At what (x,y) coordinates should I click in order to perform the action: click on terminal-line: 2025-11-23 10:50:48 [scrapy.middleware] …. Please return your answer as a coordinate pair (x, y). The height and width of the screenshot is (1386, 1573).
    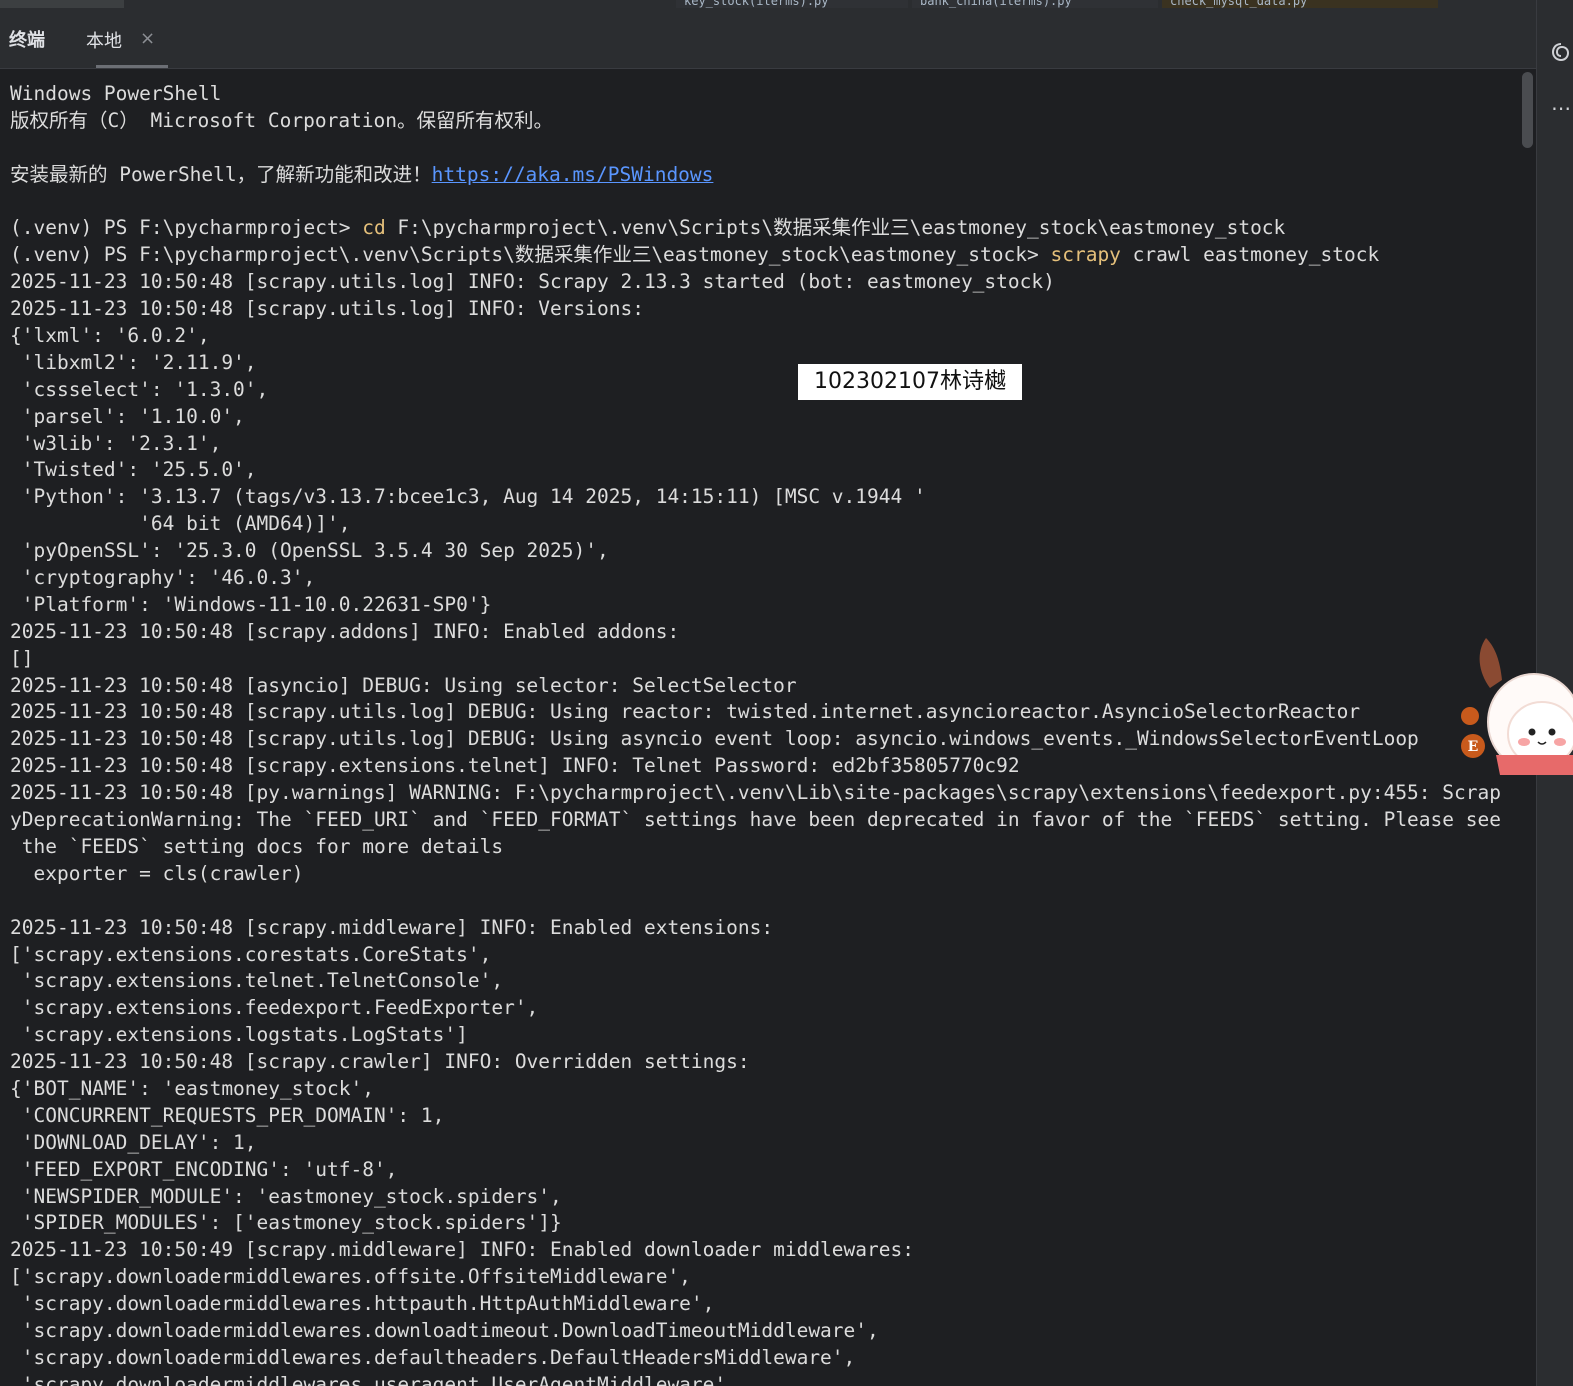
    Looking at the image, I should click on (392, 927).